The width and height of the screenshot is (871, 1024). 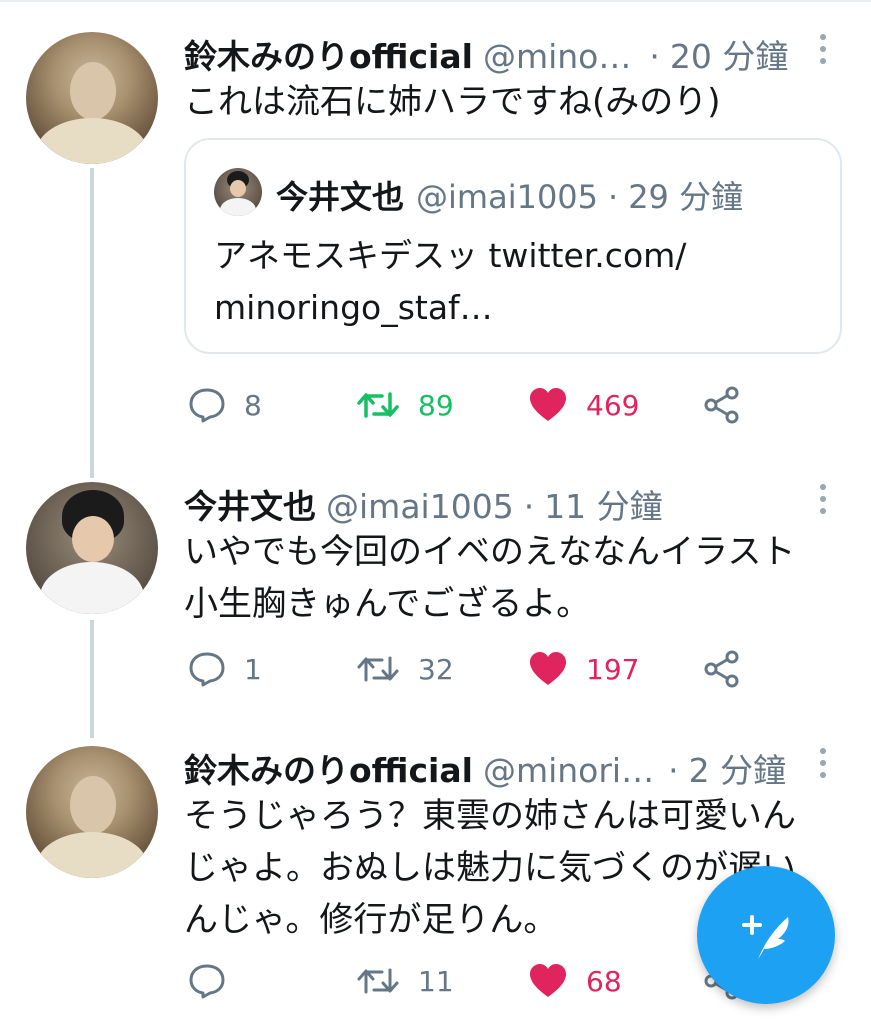 I want to click on quoted-author-handle: @imai1005, so click(x=507, y=197).